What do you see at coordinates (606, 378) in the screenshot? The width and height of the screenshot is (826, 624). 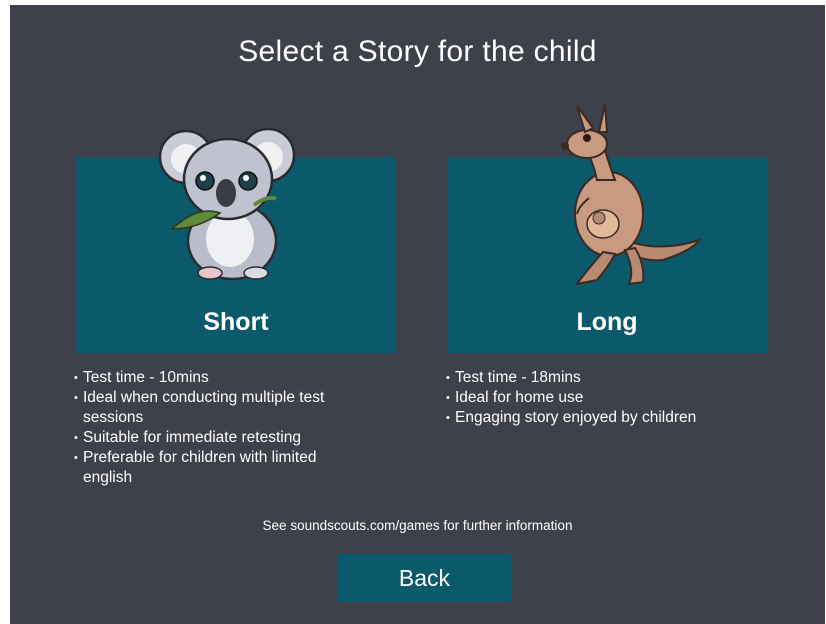 I see `list-item: Test time - 18mins` at bounding box center [606, 378].